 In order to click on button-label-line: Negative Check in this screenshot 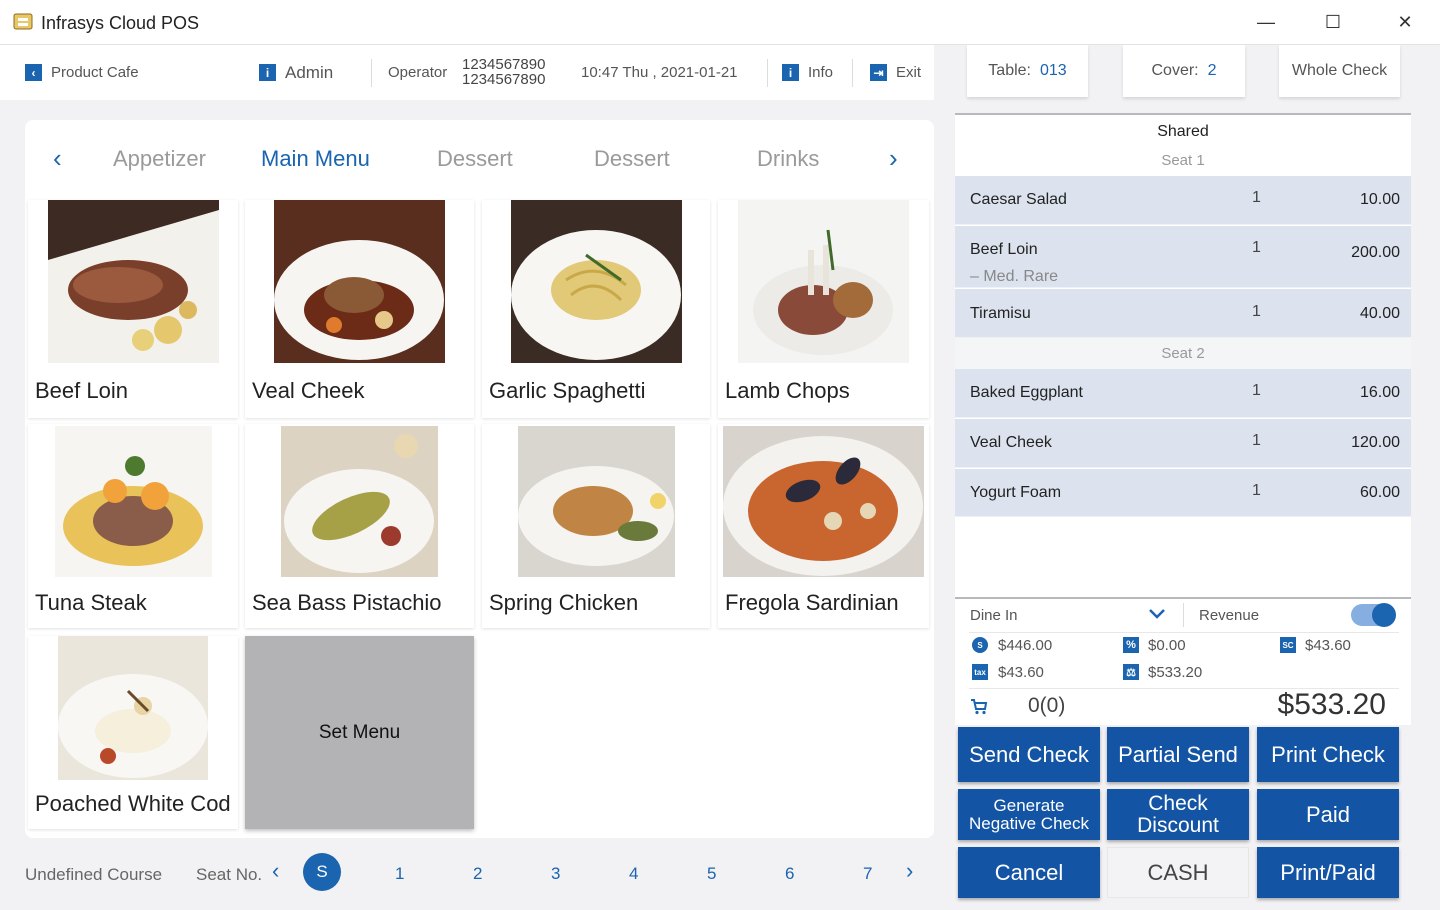, I will do `click(1028, 823)`.